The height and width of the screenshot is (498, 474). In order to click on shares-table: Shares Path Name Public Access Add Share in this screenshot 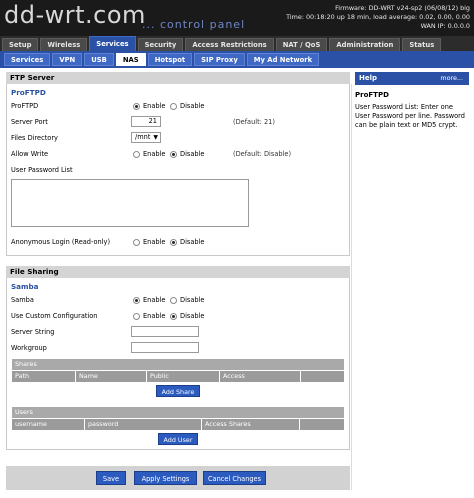, I will do `click(178, 378)`.